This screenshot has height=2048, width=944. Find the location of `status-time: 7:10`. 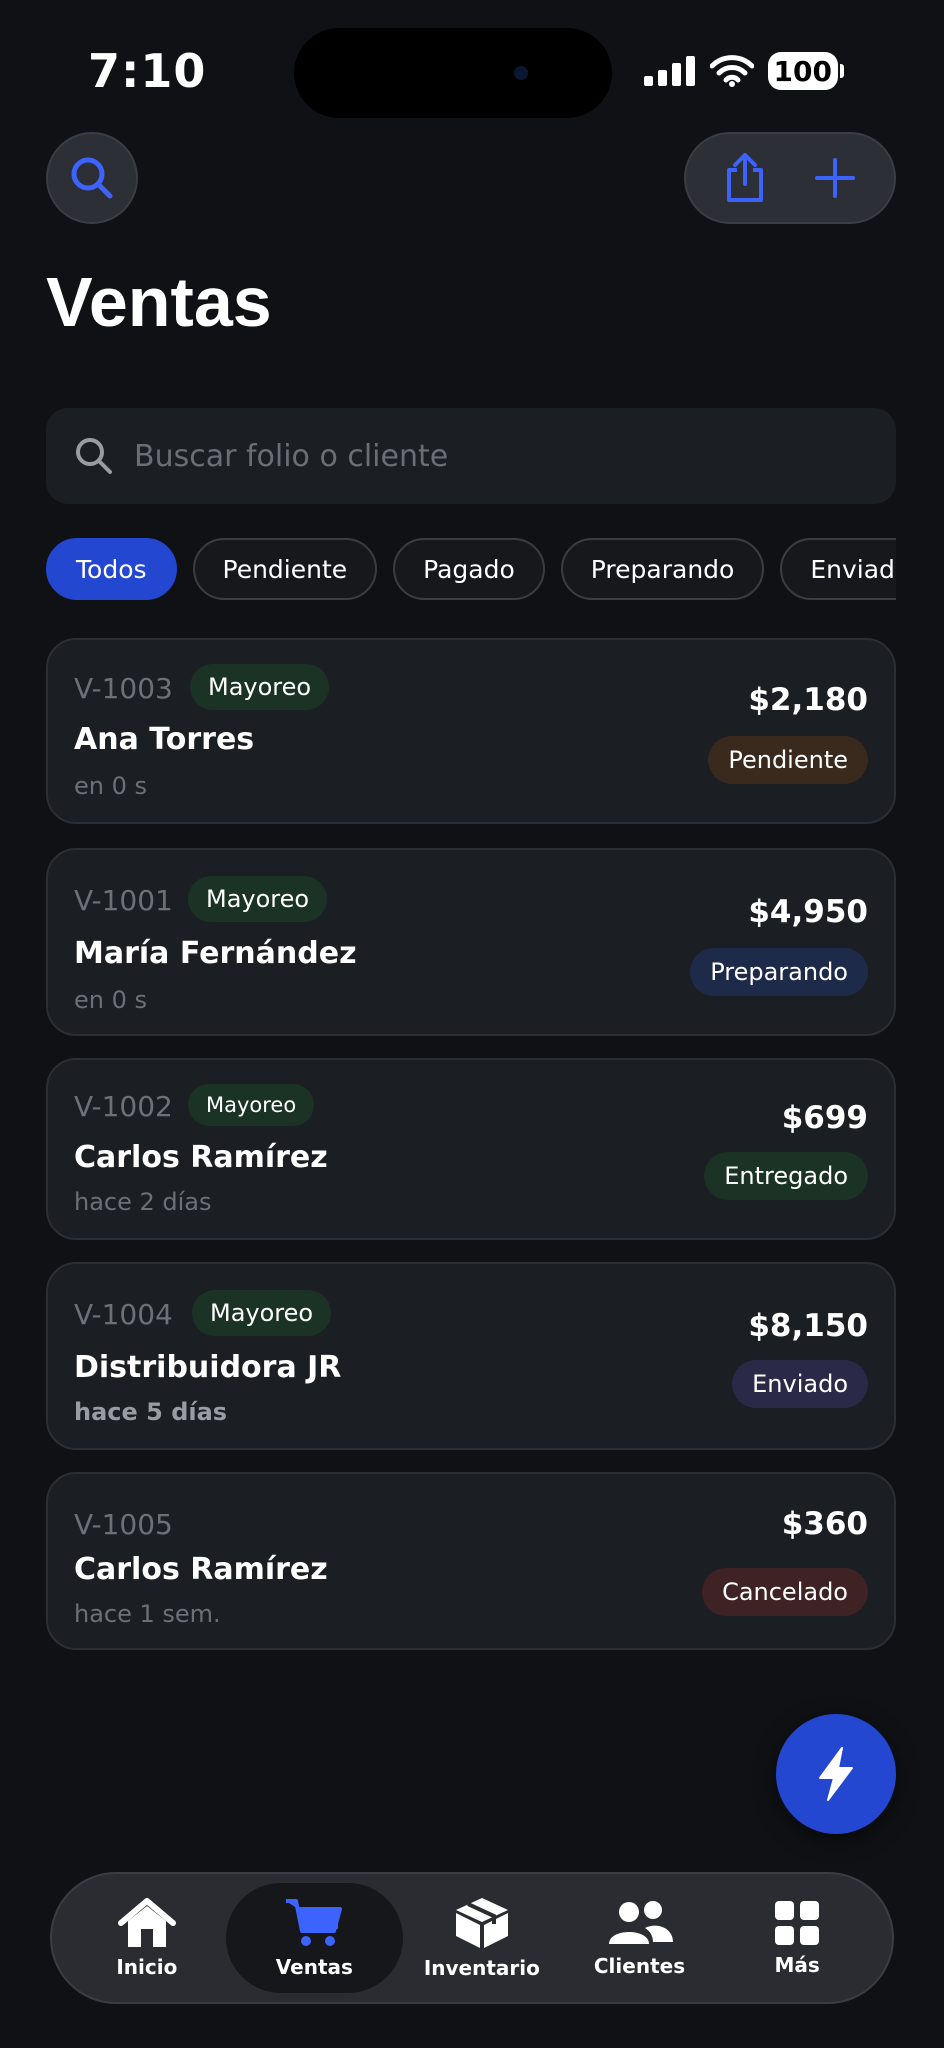

status-time: 7:10 is located at coordinates (147, 71).